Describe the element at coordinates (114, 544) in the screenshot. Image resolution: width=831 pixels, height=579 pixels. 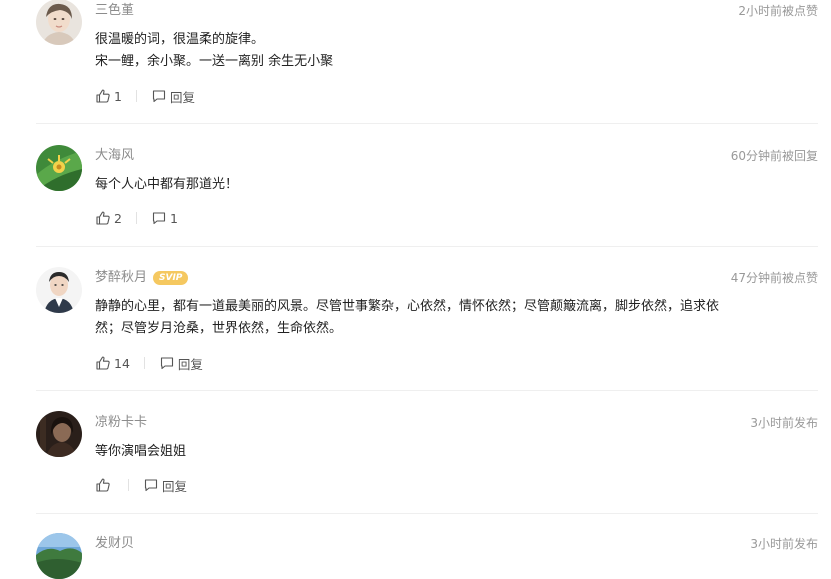
I see `username: 发财贝` at that location.